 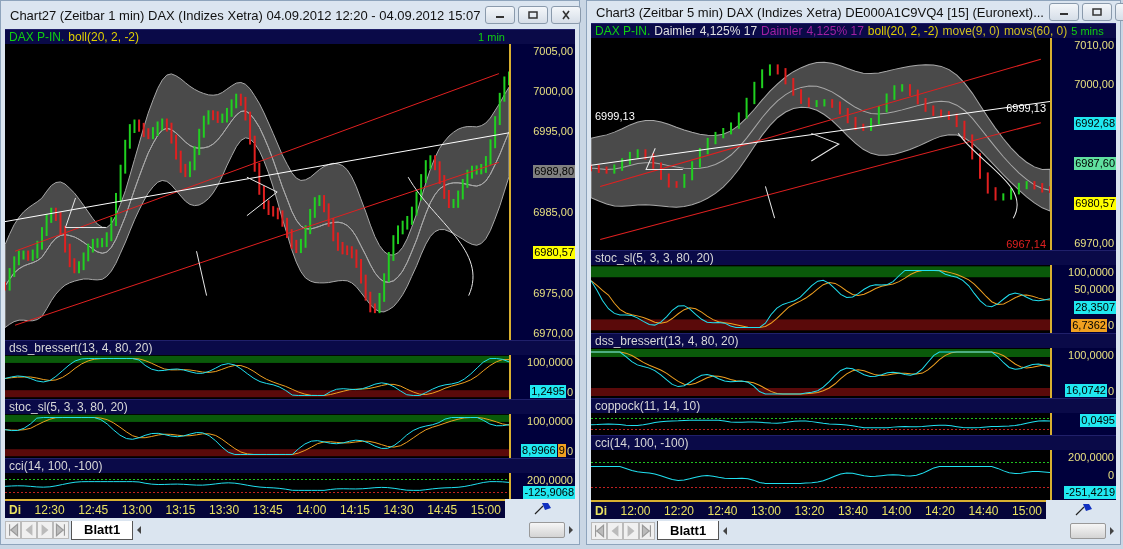 I want to click on timeframe-label: 1 min, so click(x=492, y=37).